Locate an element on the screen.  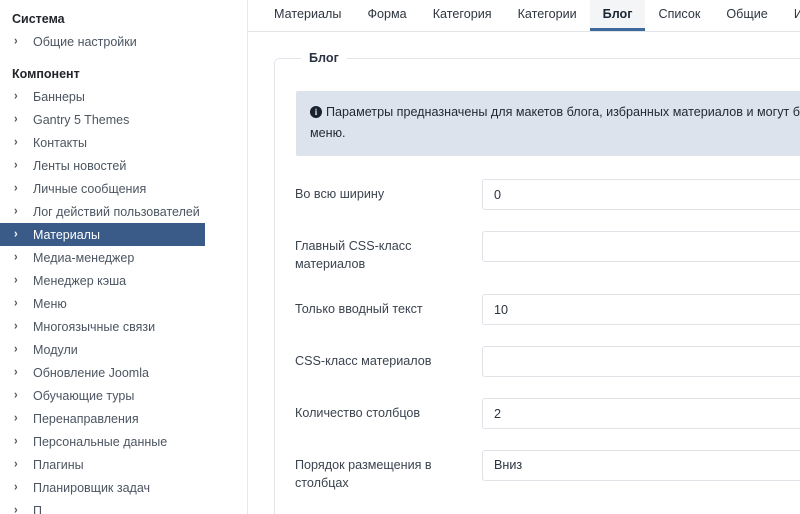
panel-legend: Блог is located at coordinates (324, 58).